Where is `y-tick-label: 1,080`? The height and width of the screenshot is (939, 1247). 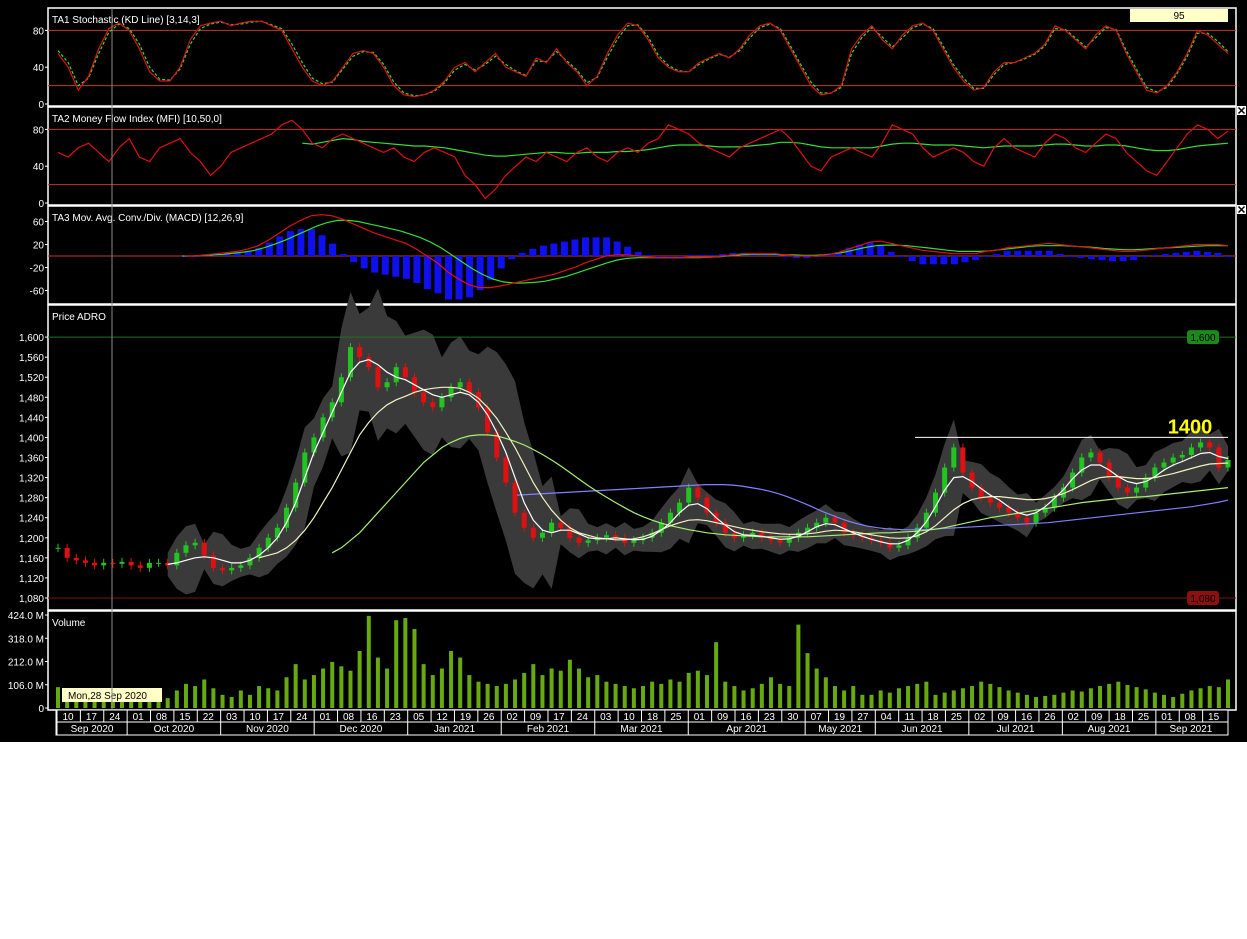 y-tick-label: 1,080 is located at coordinates (31, 599).